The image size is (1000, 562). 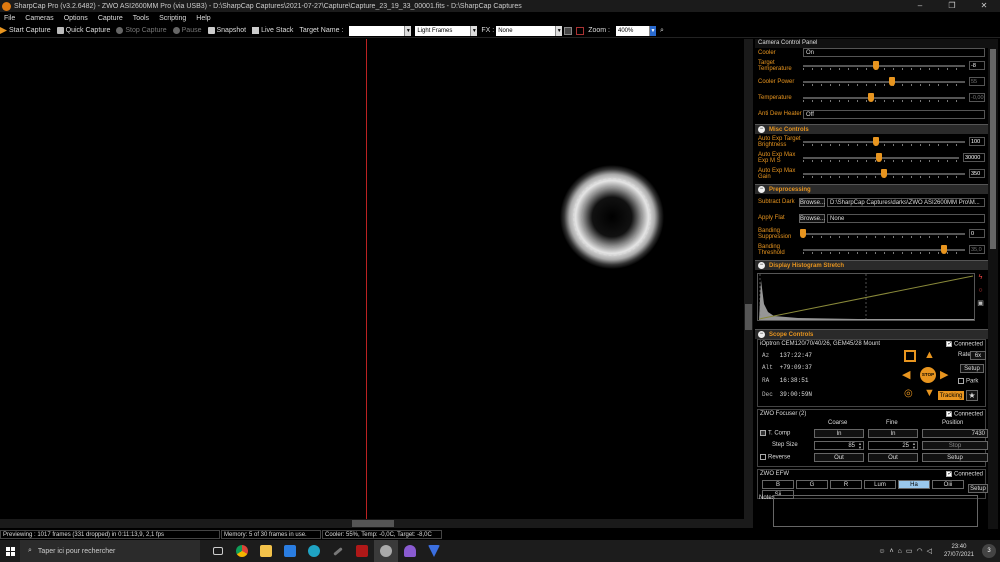 What do you see at coordinates (974, 157) in the screenshot?
I see `auto-exp-max-exp-value: 30000` at bounding box center [974, 157].